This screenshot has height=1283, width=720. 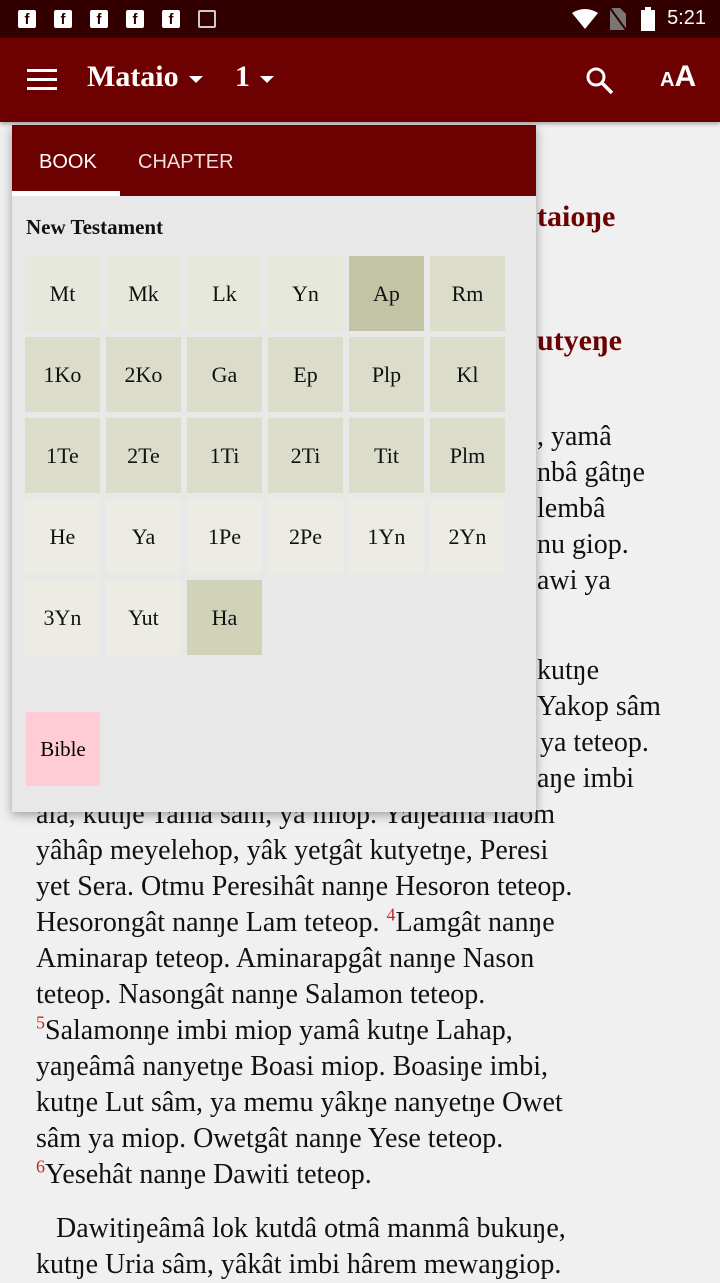 I want to click on book-tile: 2Pe, so click(x=305, y=536).